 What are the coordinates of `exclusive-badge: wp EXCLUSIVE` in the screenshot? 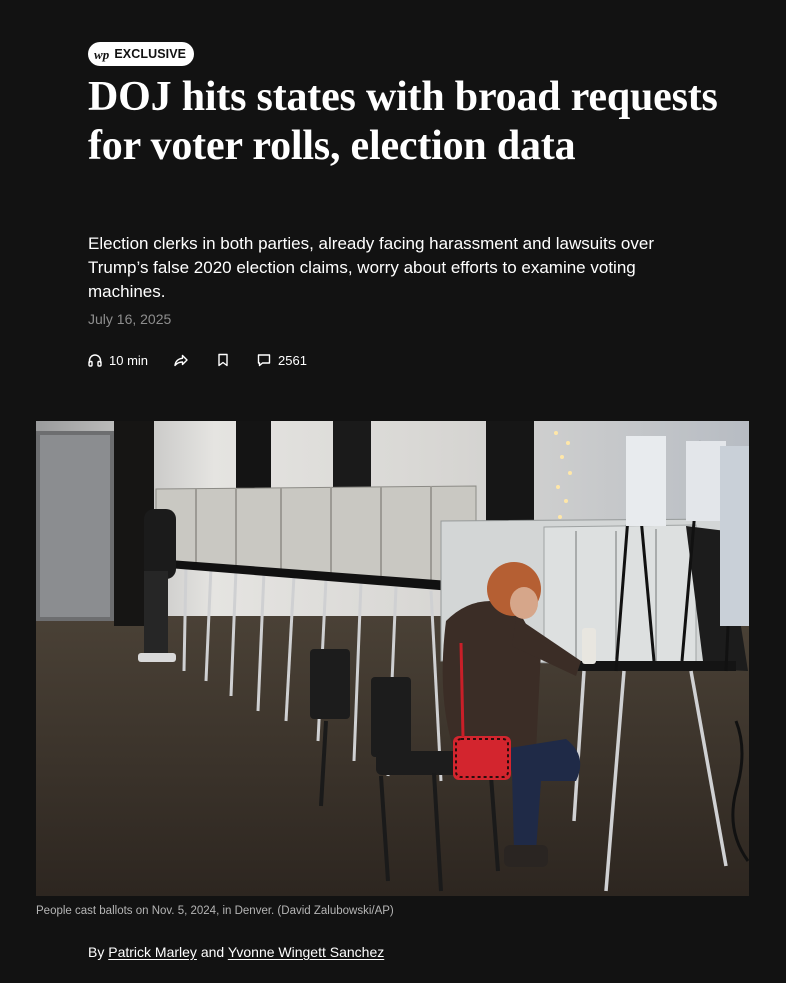 It's located at (141, 54).